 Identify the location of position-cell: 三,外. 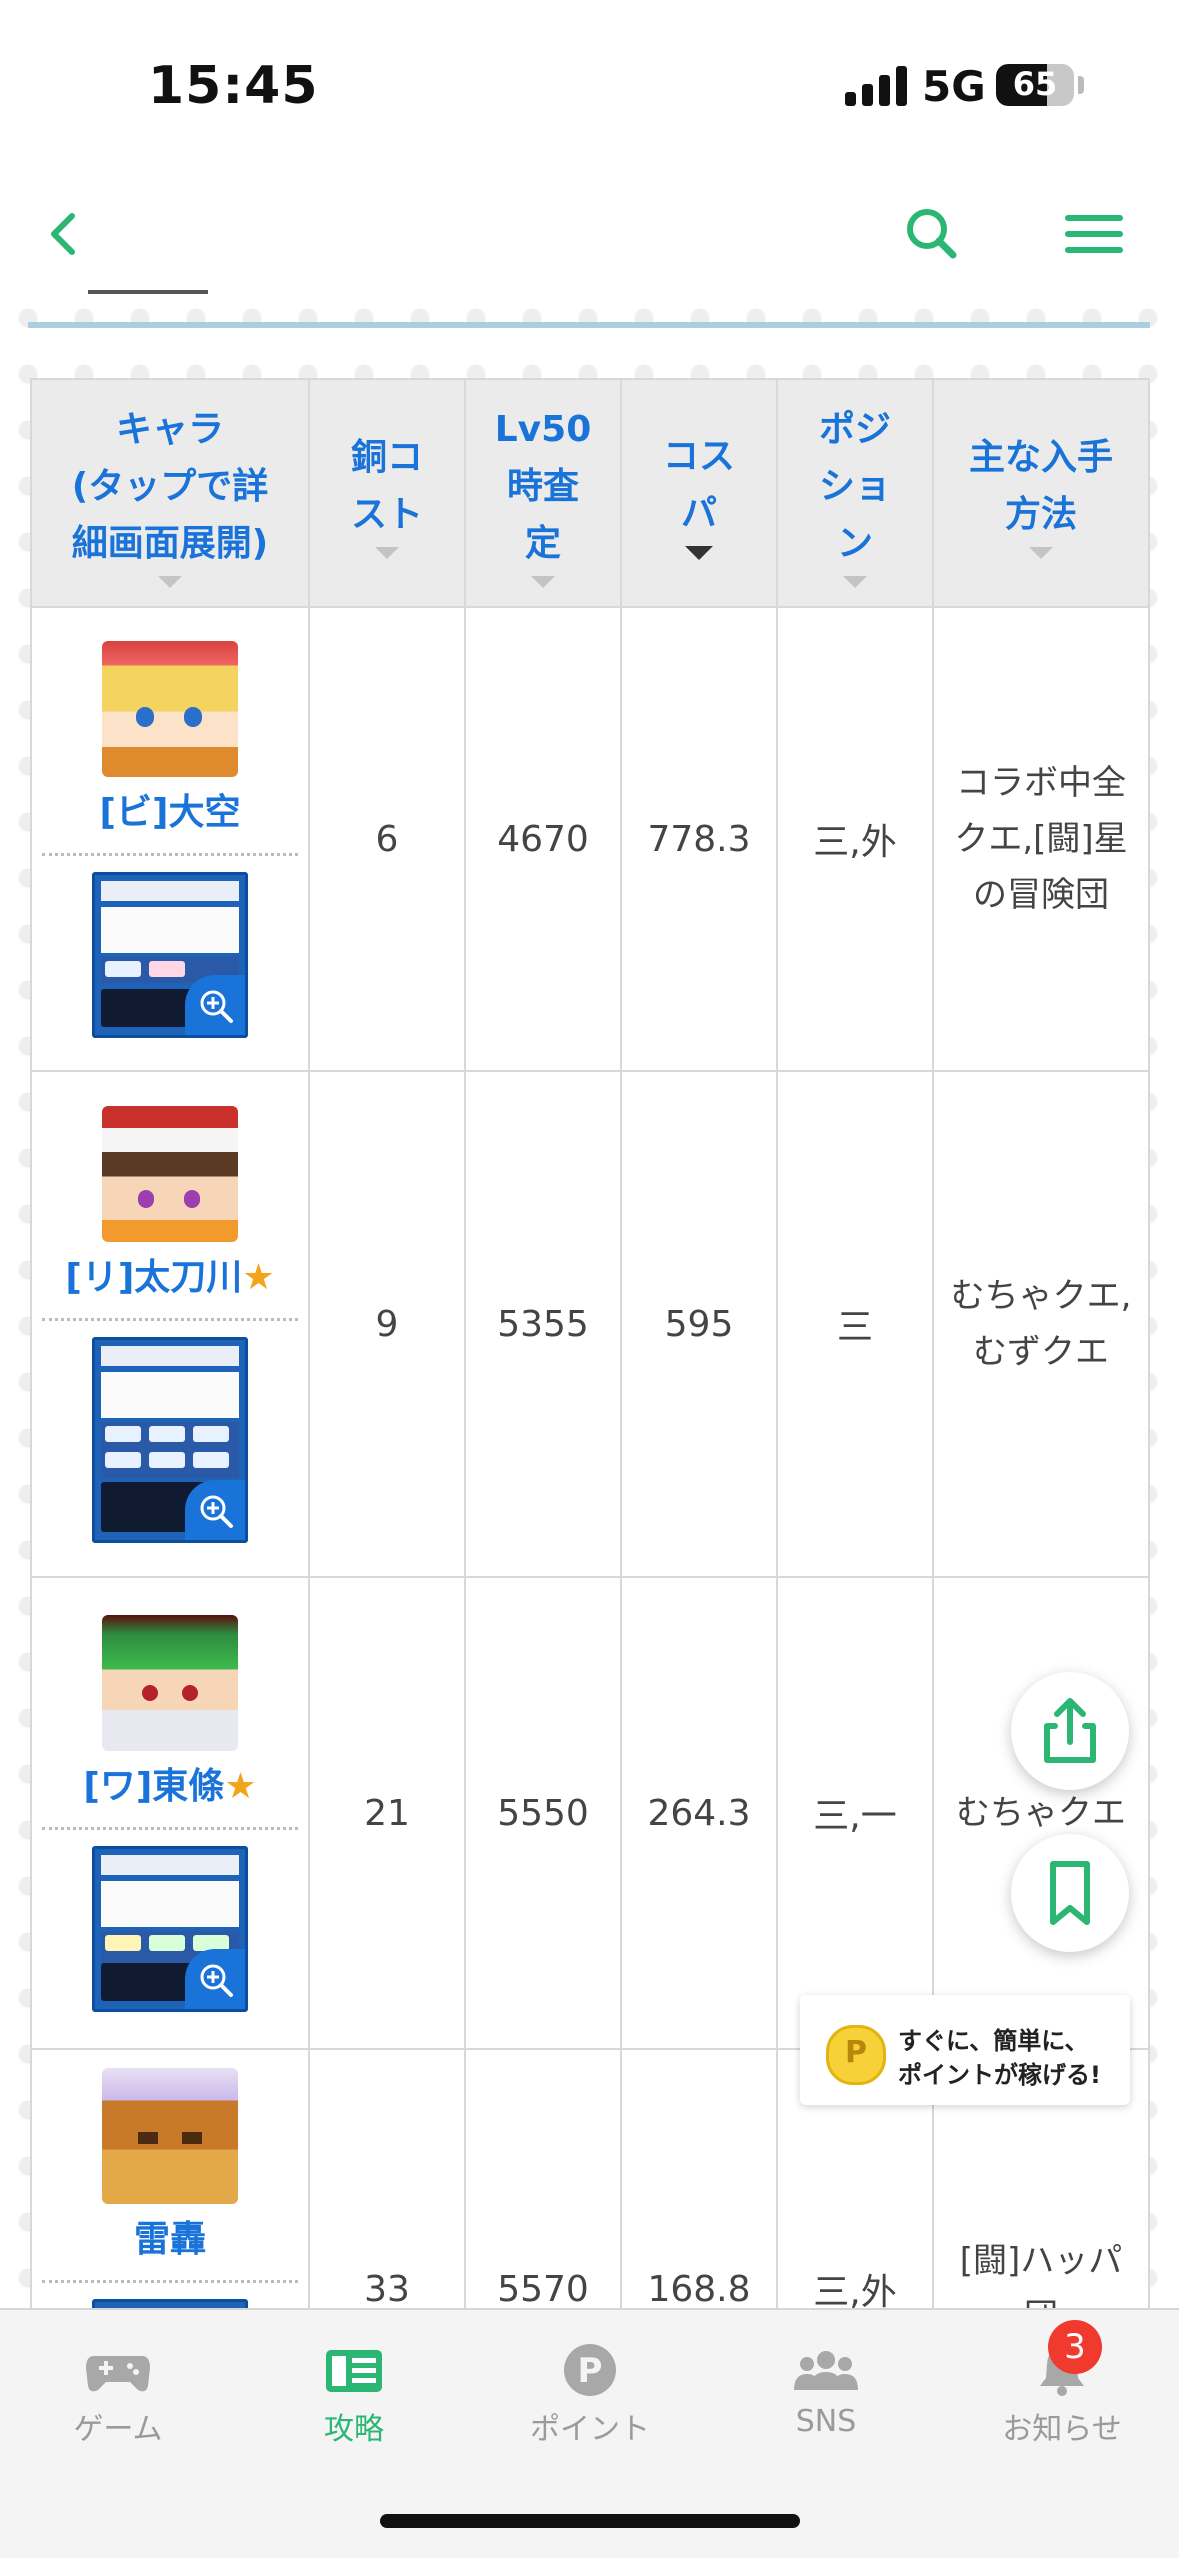
(855, 839).